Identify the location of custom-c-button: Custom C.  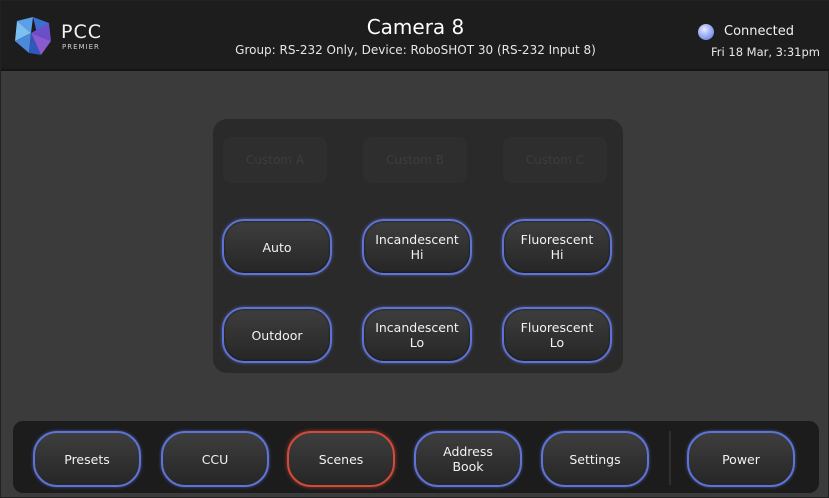
(555, 160).